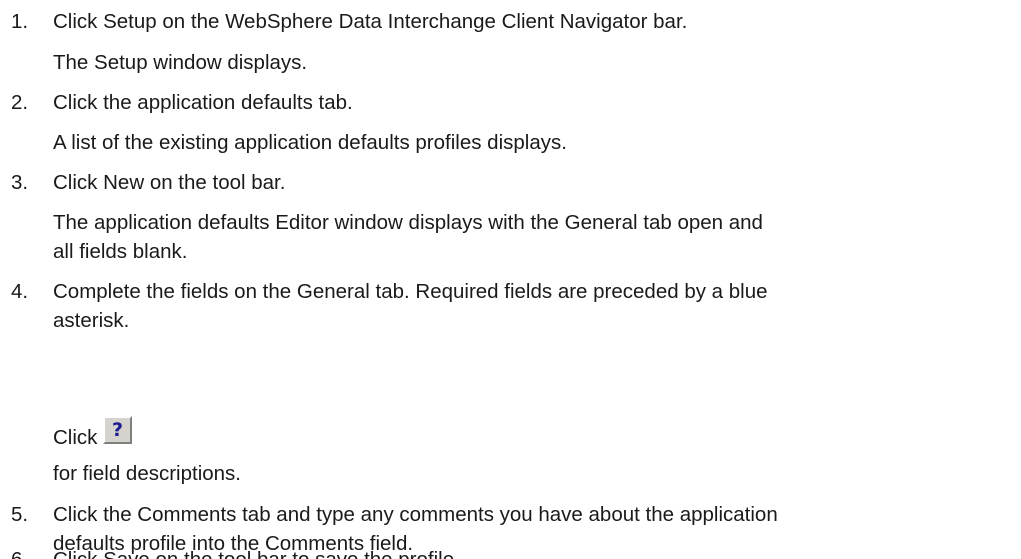 This screenshot has height=559, width=1021. Describe the element at coordinates (20, 182) in the screenshot. I see `step-3-number: 3.` at that location.